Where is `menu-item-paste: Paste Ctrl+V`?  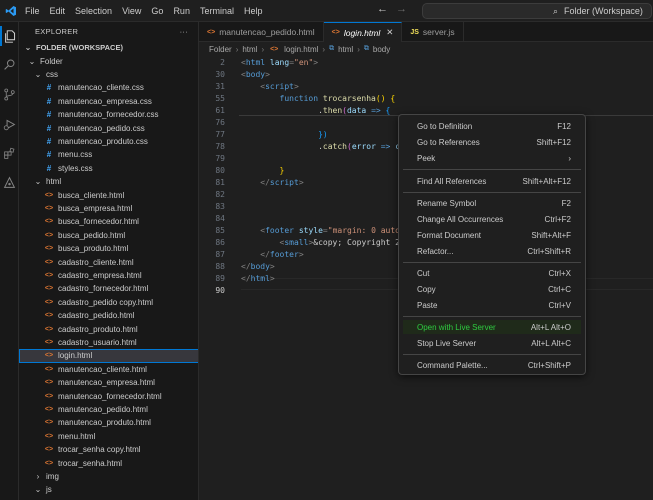 menu-item-paste: Paste Ctrl+V is located at coordinates (492, 305).